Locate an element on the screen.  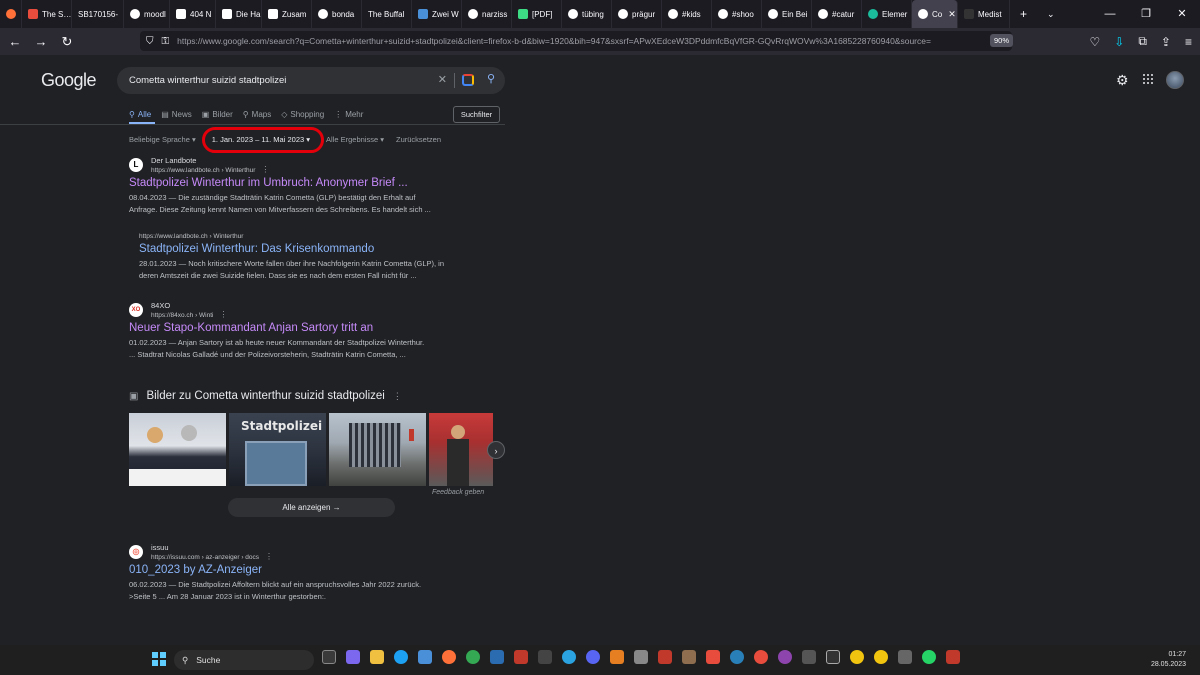
browser-tab: 404 N is located at coordinates (193, 14).